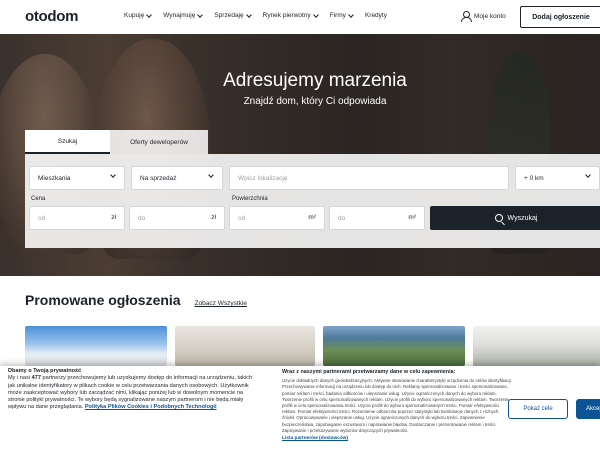  I want to click on see-all-link: Zobacz Wszystkie, so click(221, 303).